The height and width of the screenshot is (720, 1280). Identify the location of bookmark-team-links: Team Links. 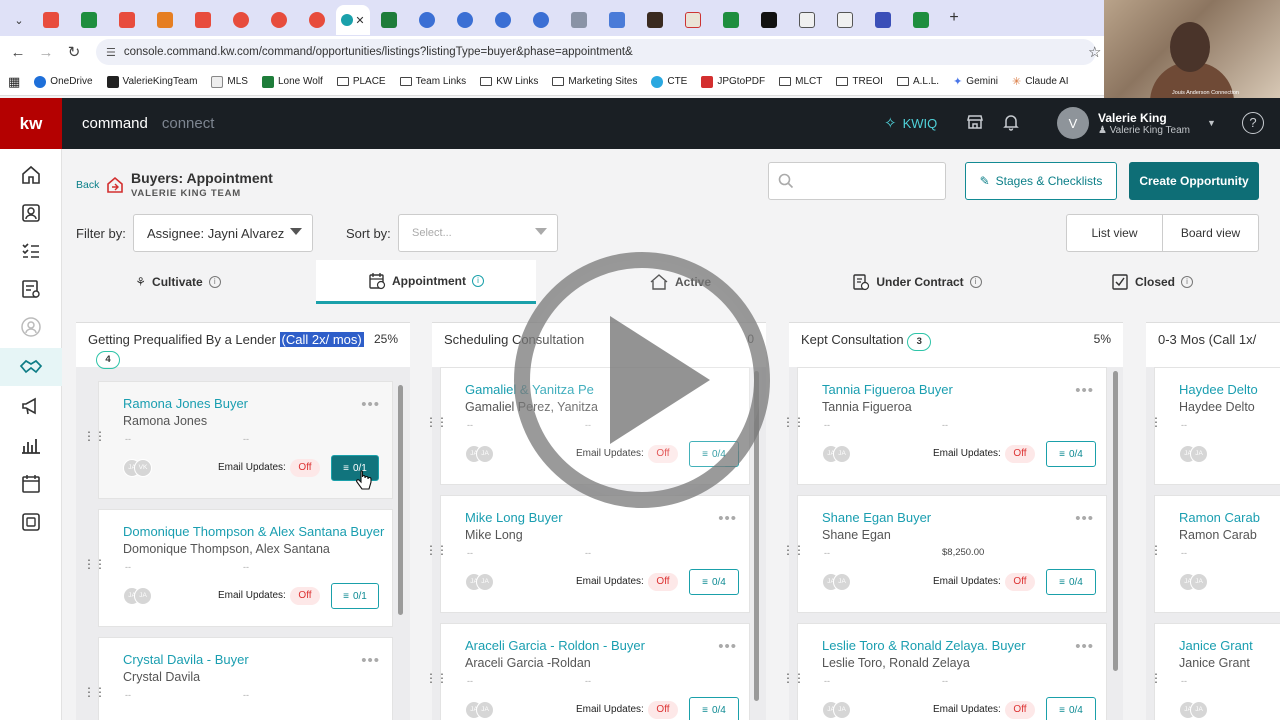
(432, 81).